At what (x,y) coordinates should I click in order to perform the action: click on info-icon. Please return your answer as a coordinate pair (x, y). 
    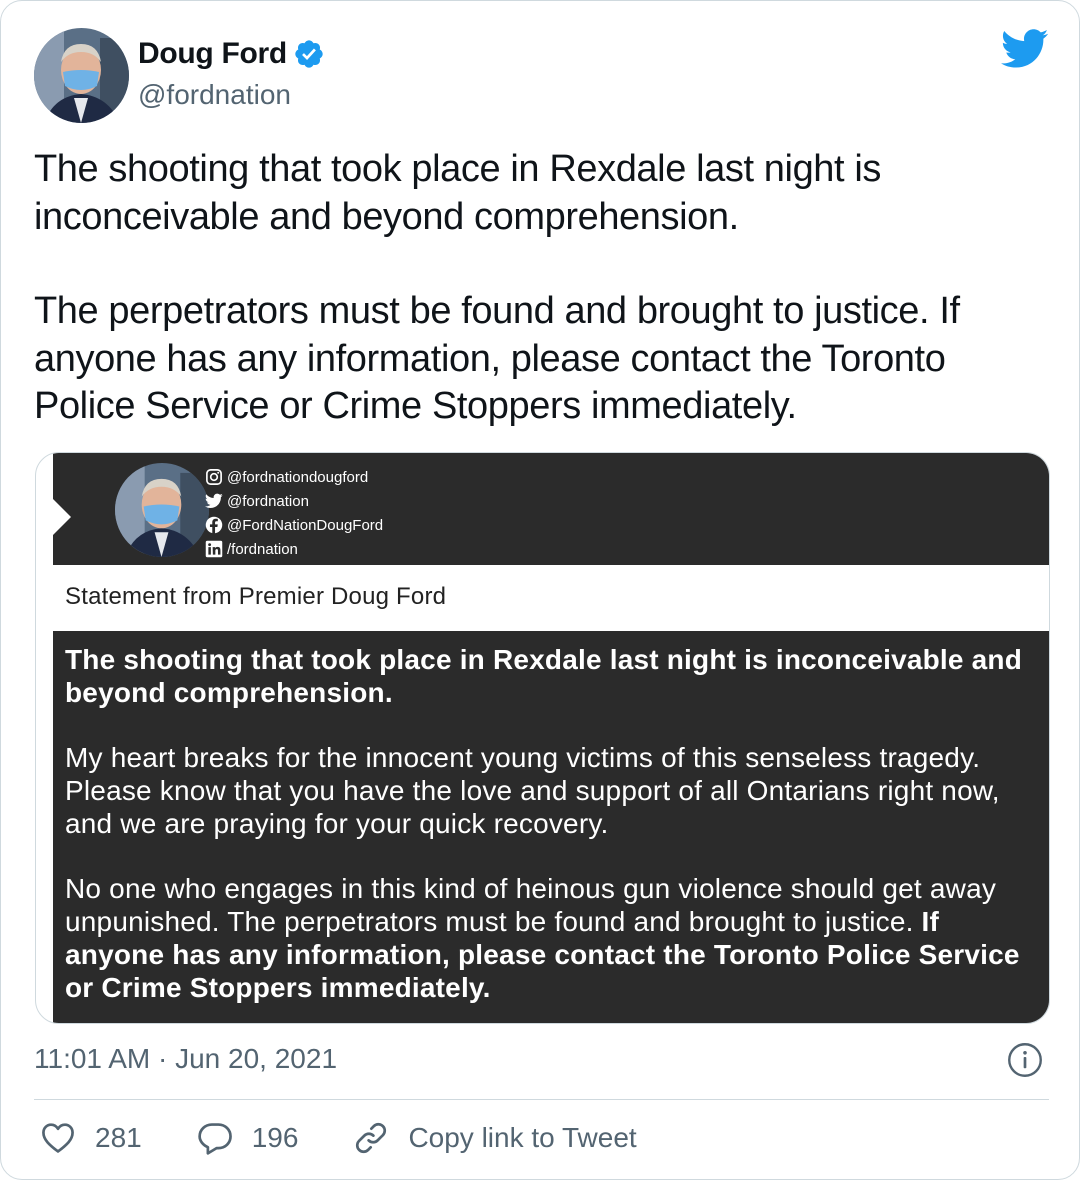
    Looking at the image, I should click on (1025, 1060).